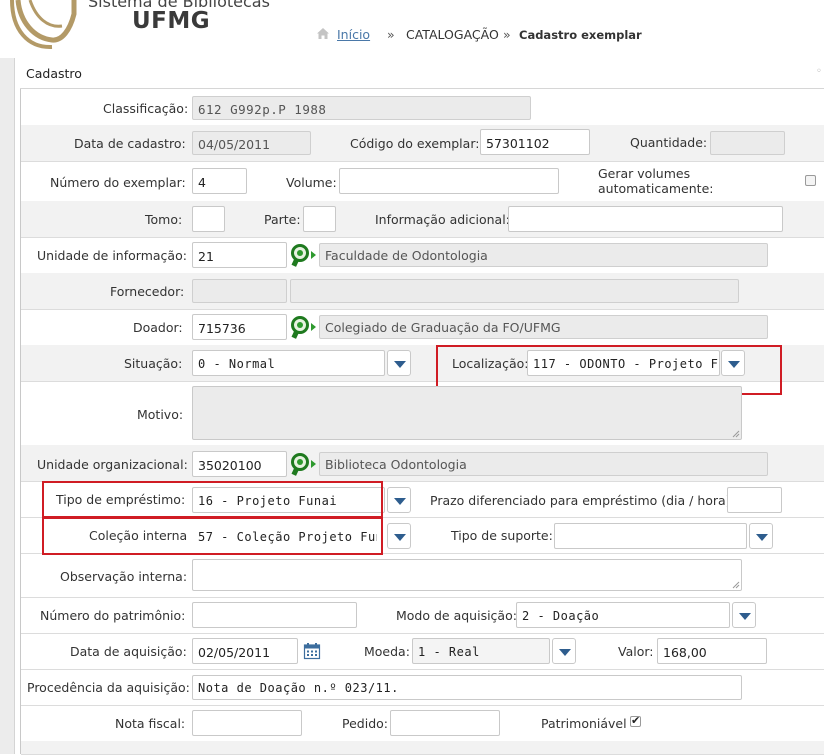  I want to click on situacao-dropdown-arrow-icon, so click(399, 363).